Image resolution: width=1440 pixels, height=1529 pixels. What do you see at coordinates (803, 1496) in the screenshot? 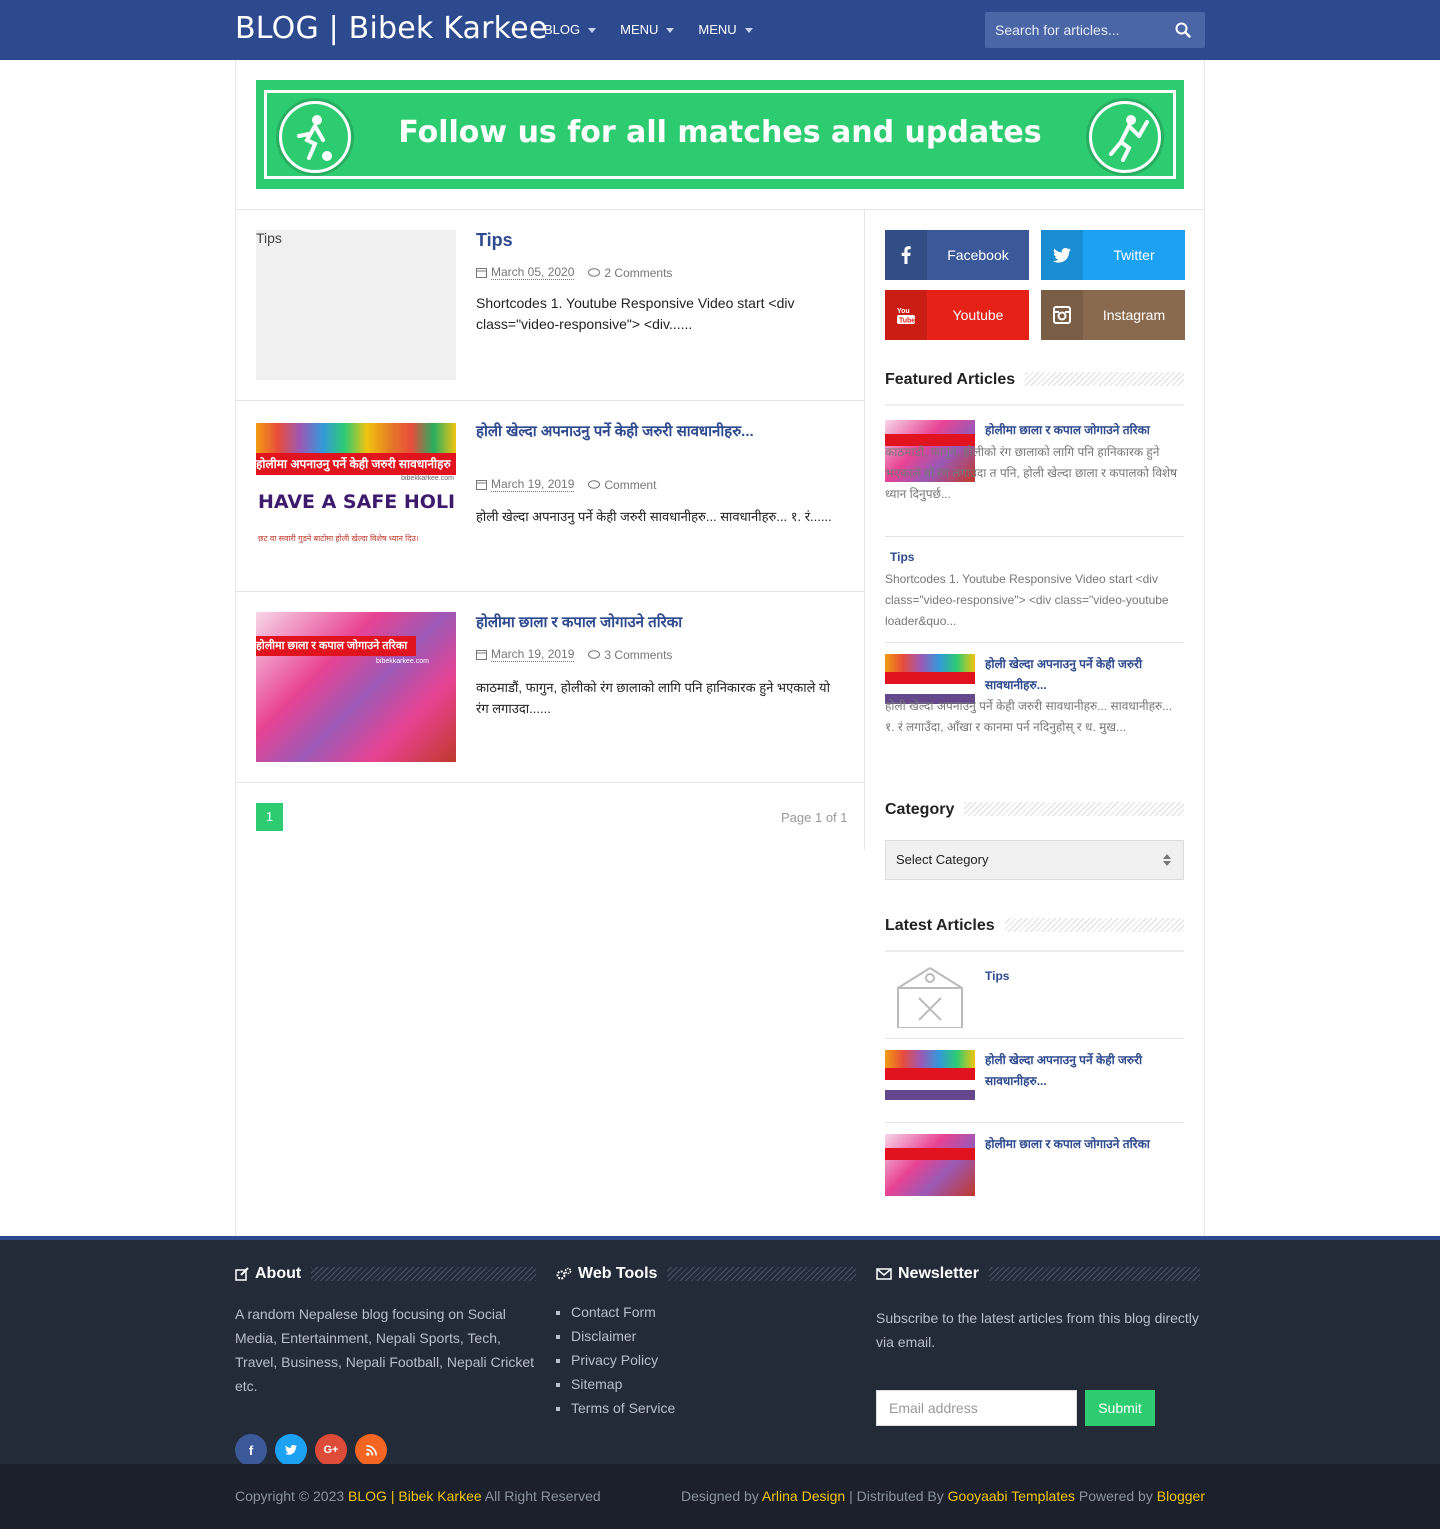
I see `designer-link: Arlina Design` at bounding box center [803, 1496].